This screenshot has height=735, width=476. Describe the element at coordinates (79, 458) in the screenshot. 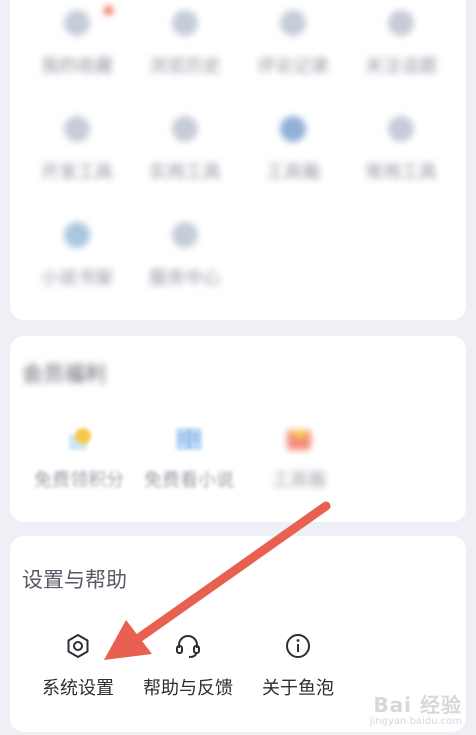

I see `benefit-item-points: 免费领积分` at that location.